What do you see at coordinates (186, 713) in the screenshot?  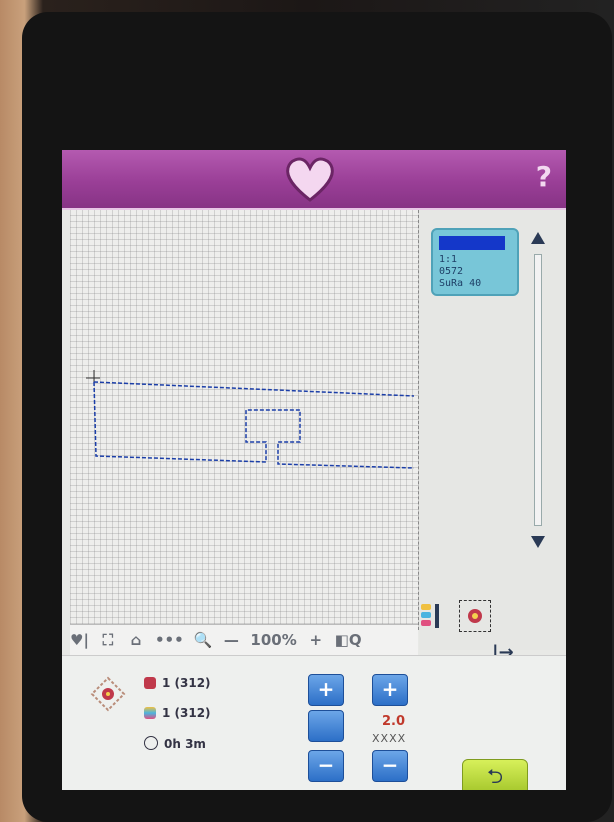 I see `stitch-thread-count-text: 1 (312)` at bounding box center [186, 713].